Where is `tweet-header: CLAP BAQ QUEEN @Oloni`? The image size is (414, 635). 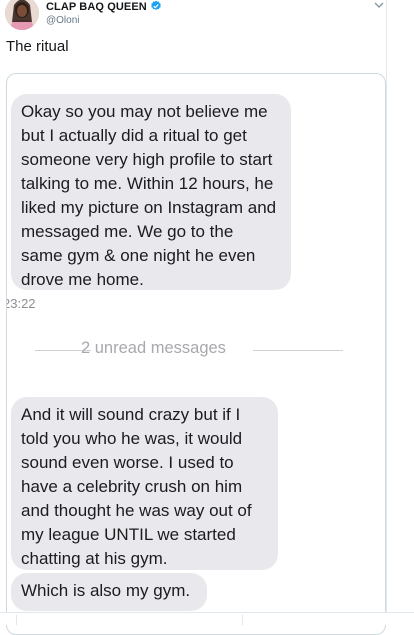 tweet-header: CLAP BAQ QUEEN @Oloni is located at coordinates (207, 17).